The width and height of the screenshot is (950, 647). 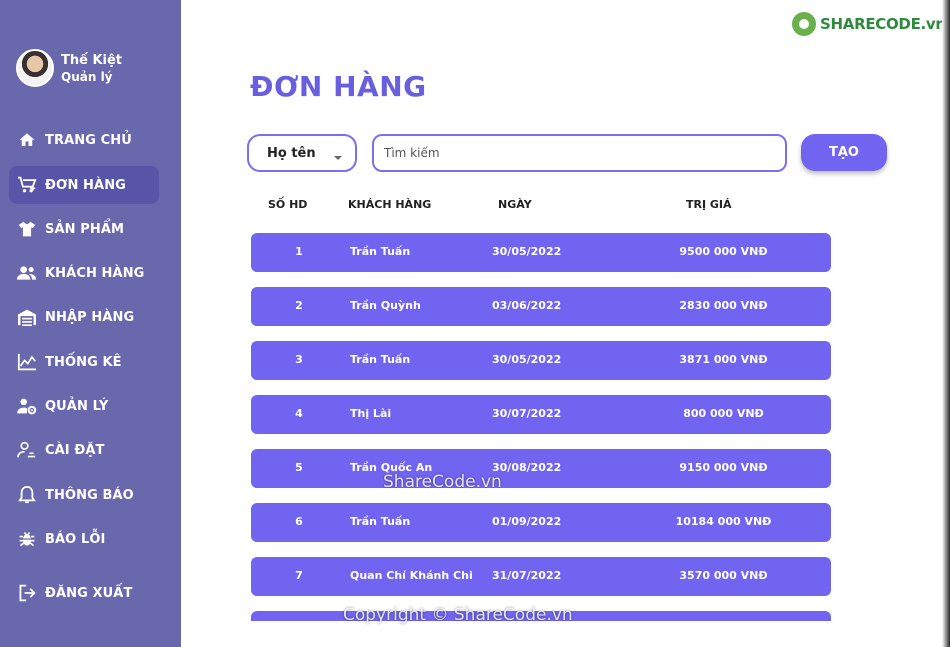 I want to click on cell-customer: Thị Lài, so click(x=371, y=413).